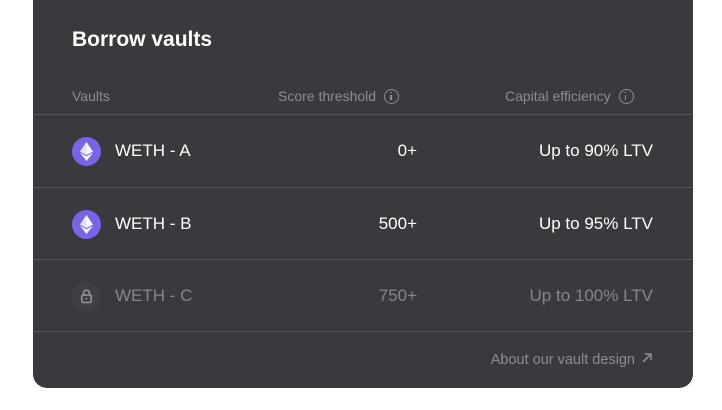 This screenshot has height=410, width=722. What do you see at coordinates (591, 295) in the screenshot?
I see `capital-efficiency-value: Up to 100% LTV` at bounding box center [591, 295].